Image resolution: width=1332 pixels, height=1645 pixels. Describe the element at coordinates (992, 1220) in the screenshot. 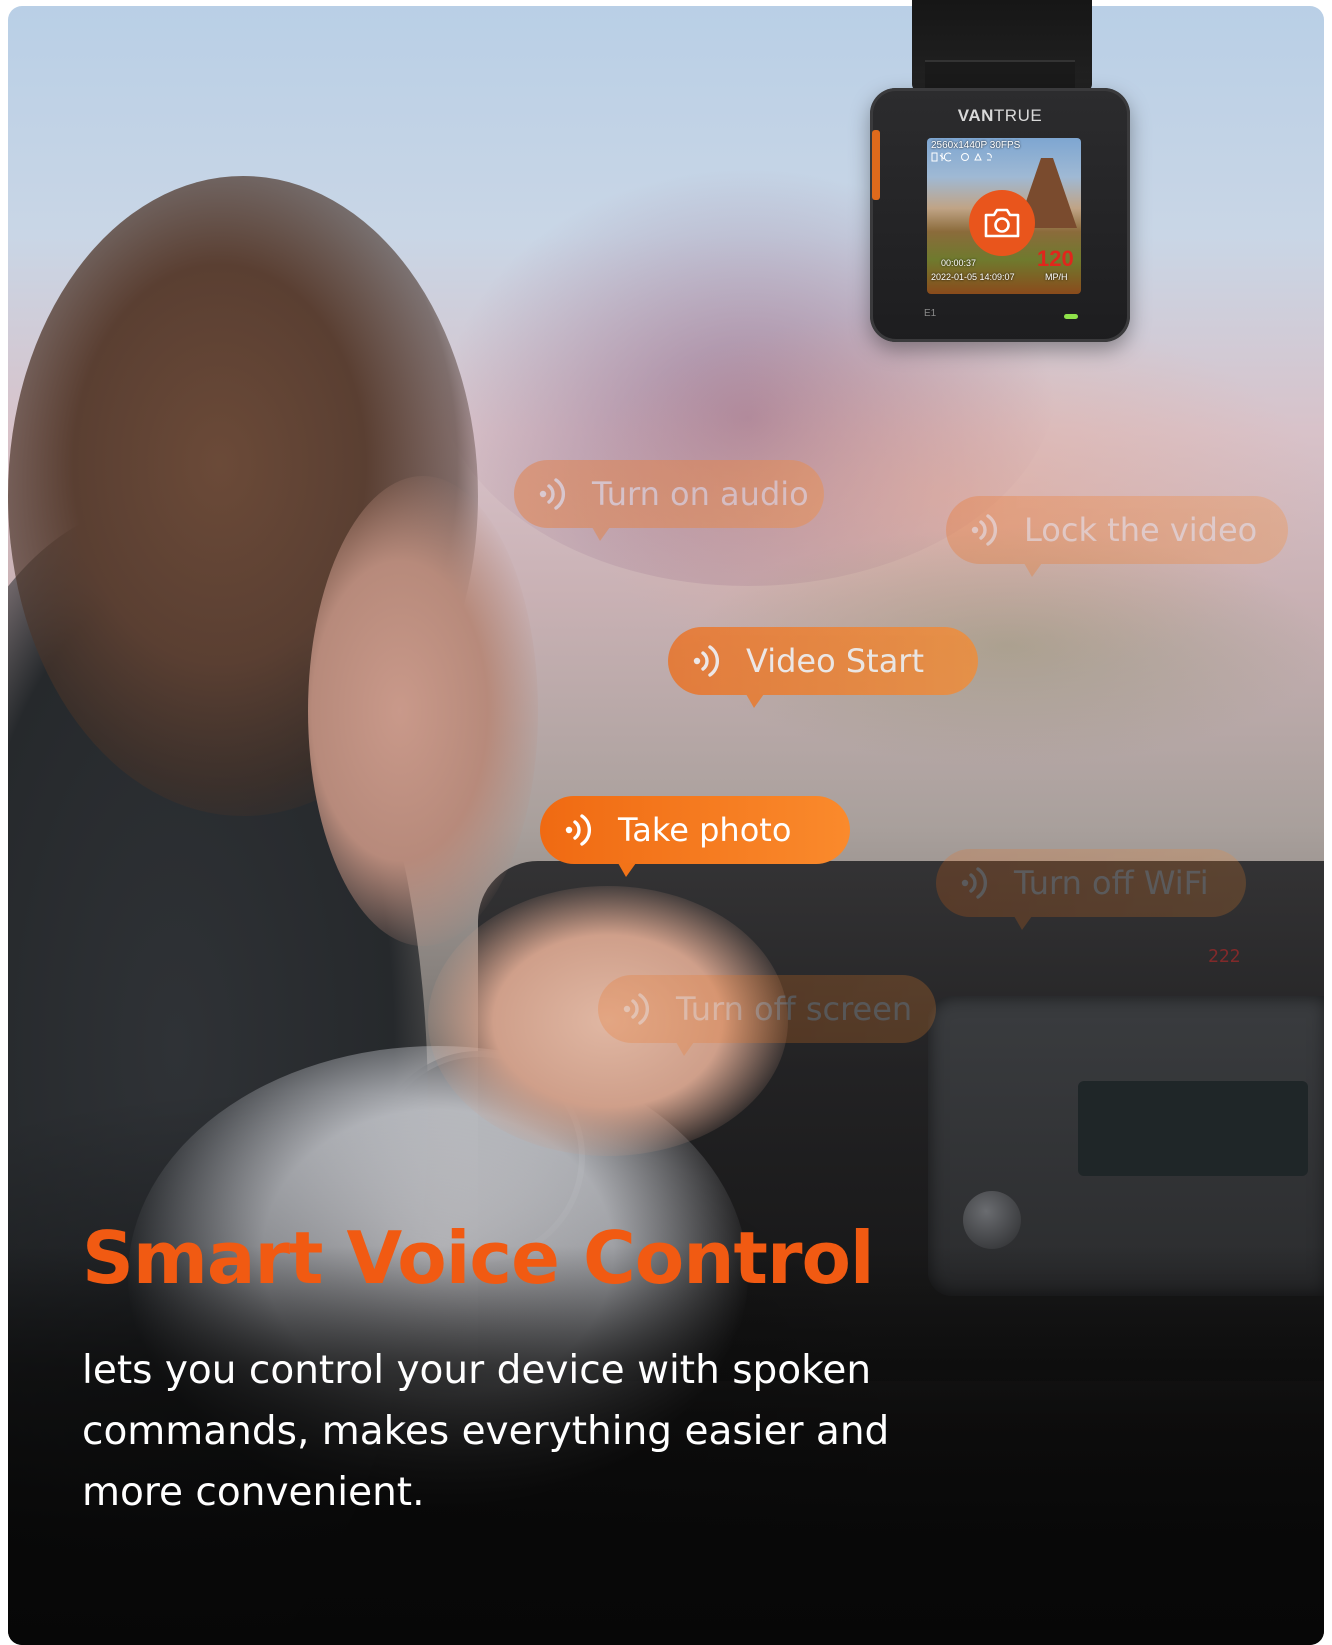

I see `radio-knob` at that location.